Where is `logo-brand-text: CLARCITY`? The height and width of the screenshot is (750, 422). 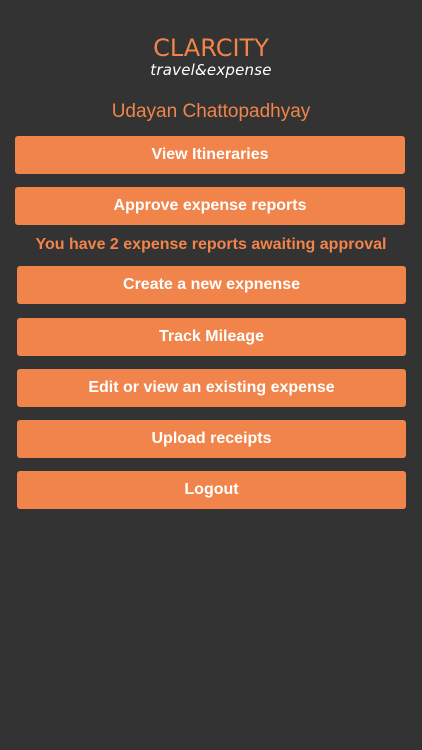
logo-brand-text: CLARCITY is located at coordinates (211, 48).